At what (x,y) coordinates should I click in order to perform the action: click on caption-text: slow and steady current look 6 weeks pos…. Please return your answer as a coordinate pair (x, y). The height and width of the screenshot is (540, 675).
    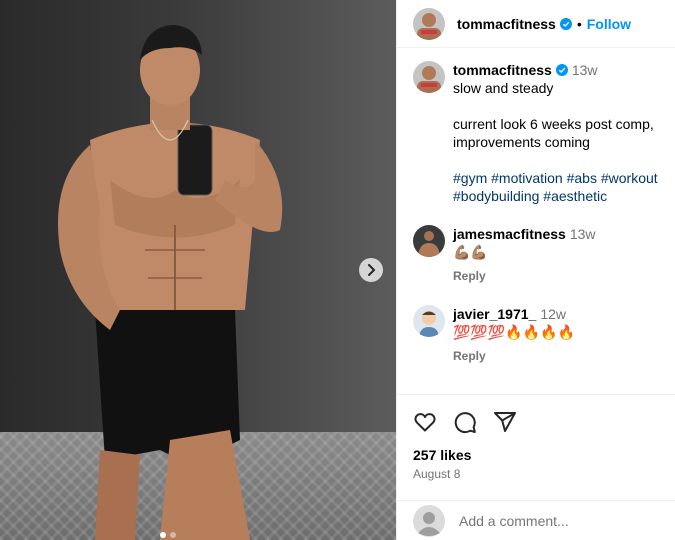
    Looking at the image, I should click on (553, 115).